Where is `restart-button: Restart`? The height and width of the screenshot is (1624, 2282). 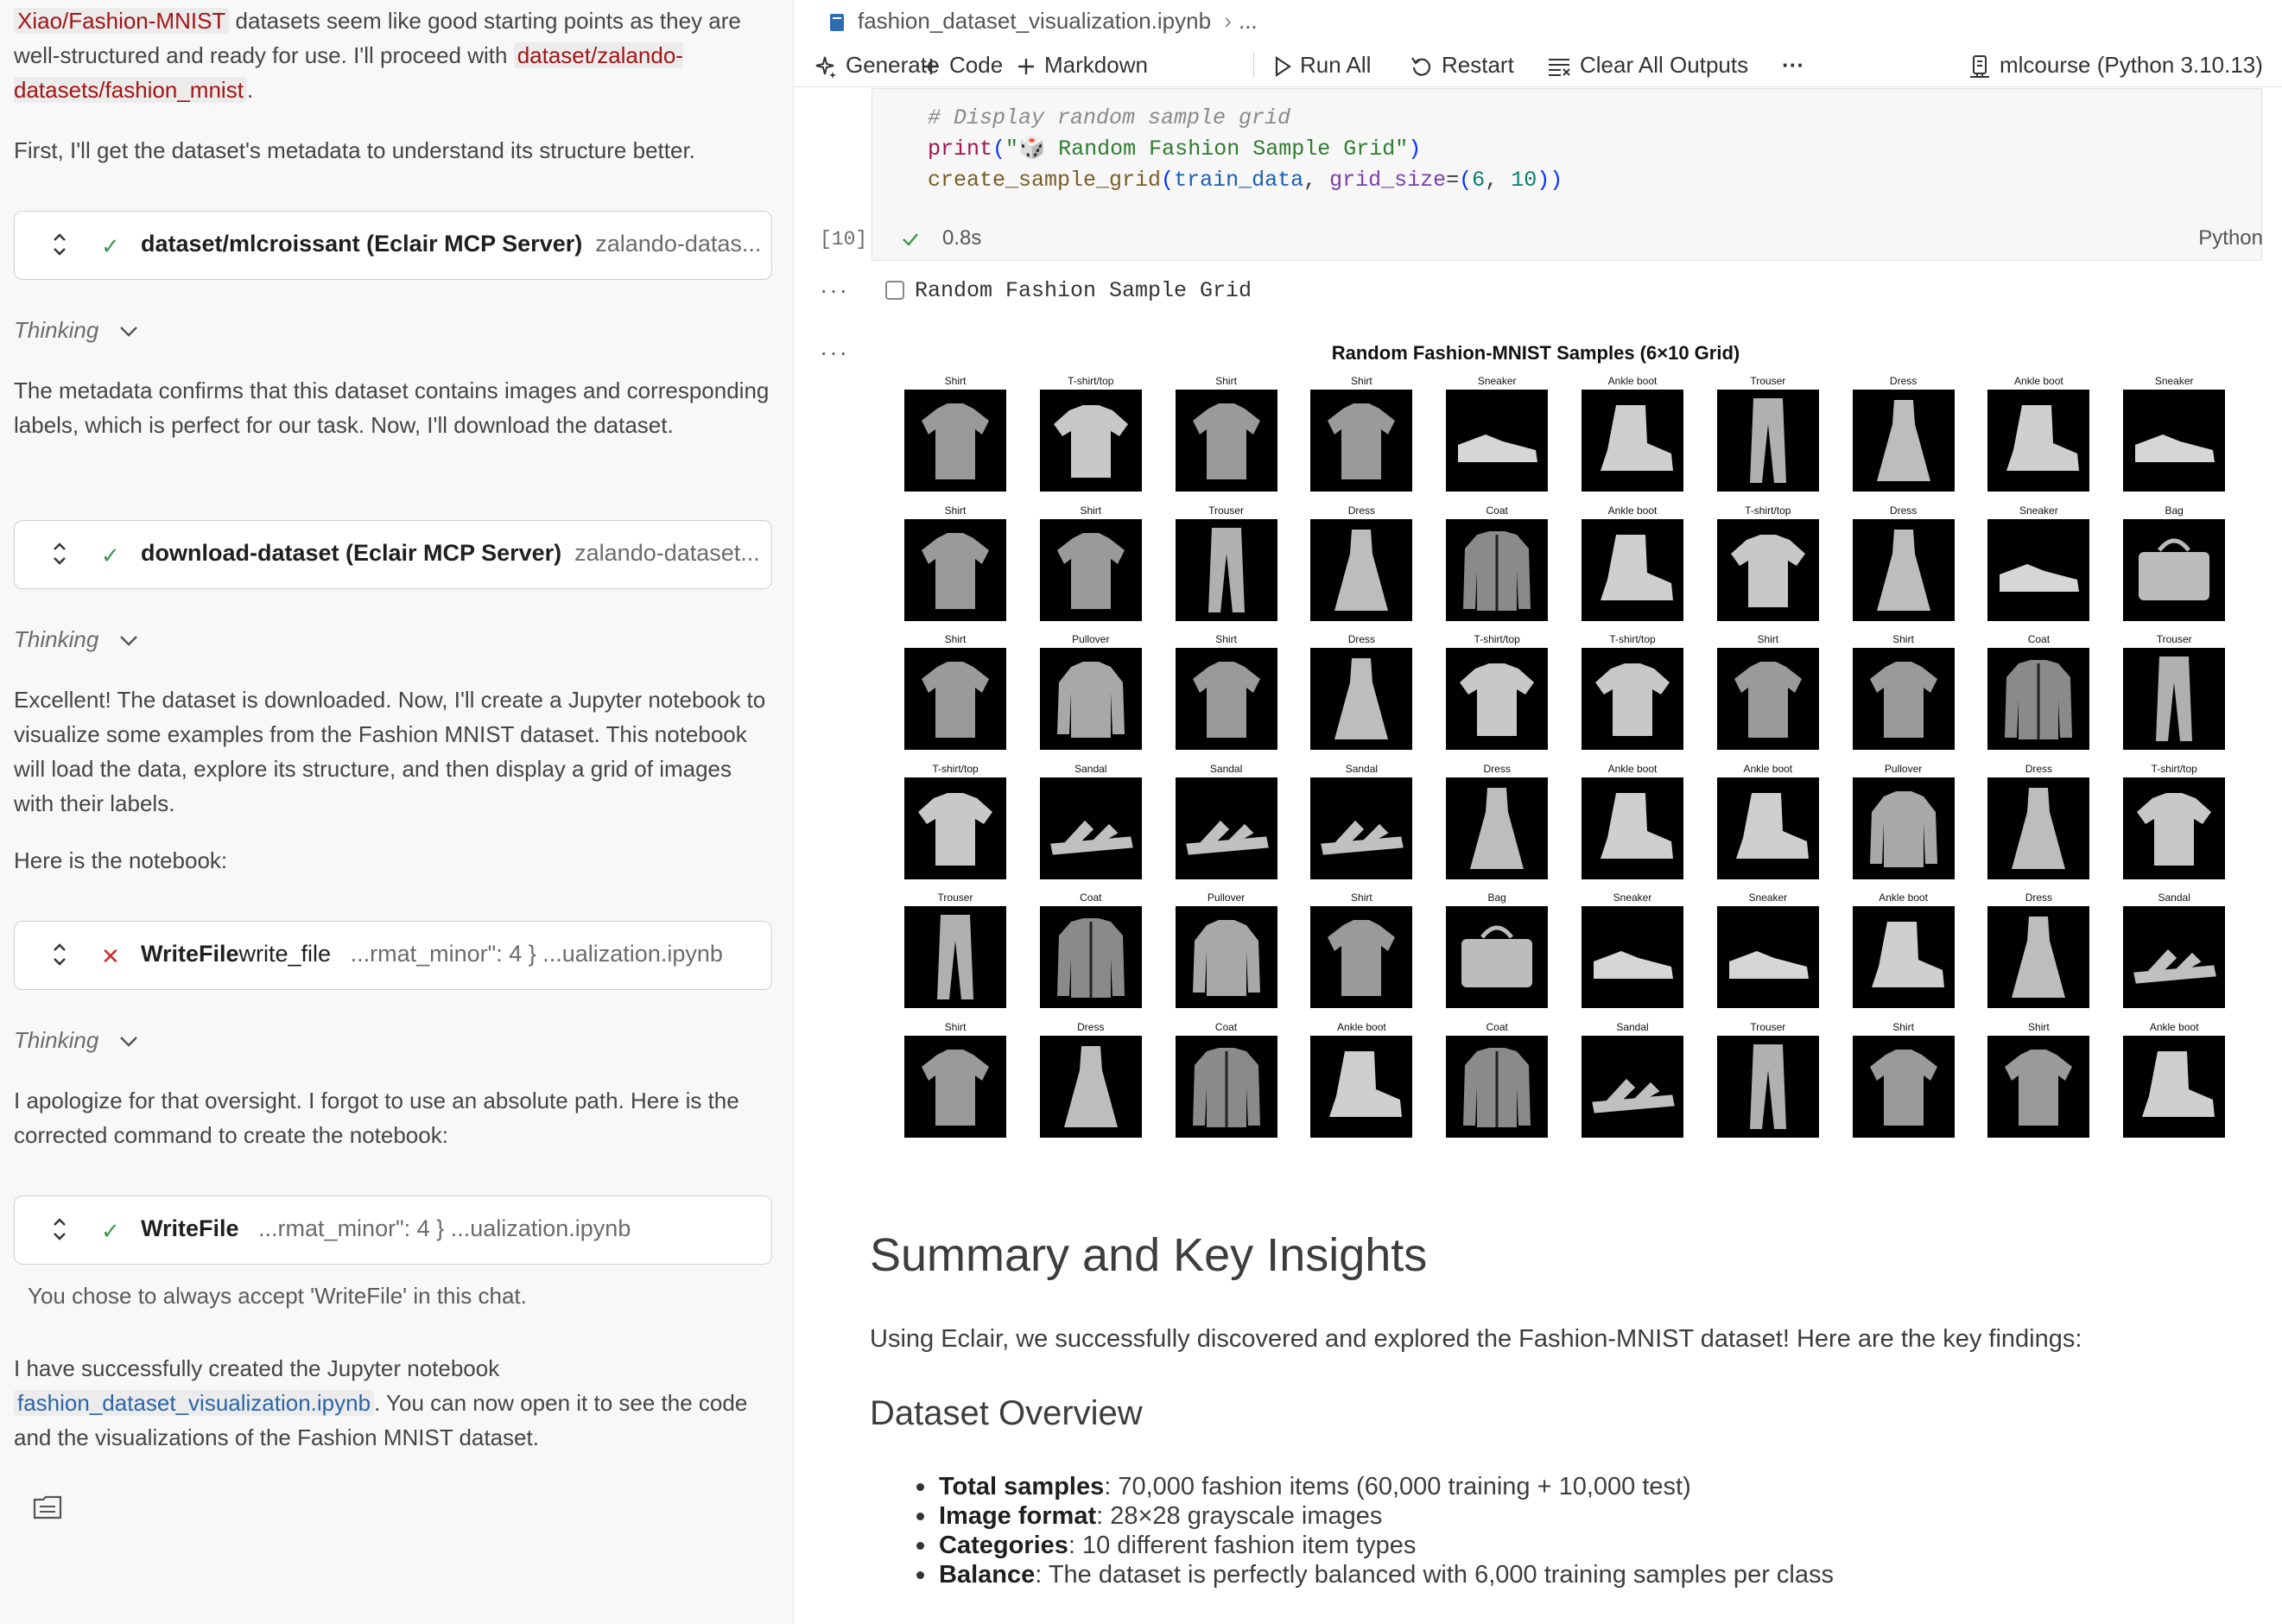 restart-button: Restart is located at coordinates (1462, 64).